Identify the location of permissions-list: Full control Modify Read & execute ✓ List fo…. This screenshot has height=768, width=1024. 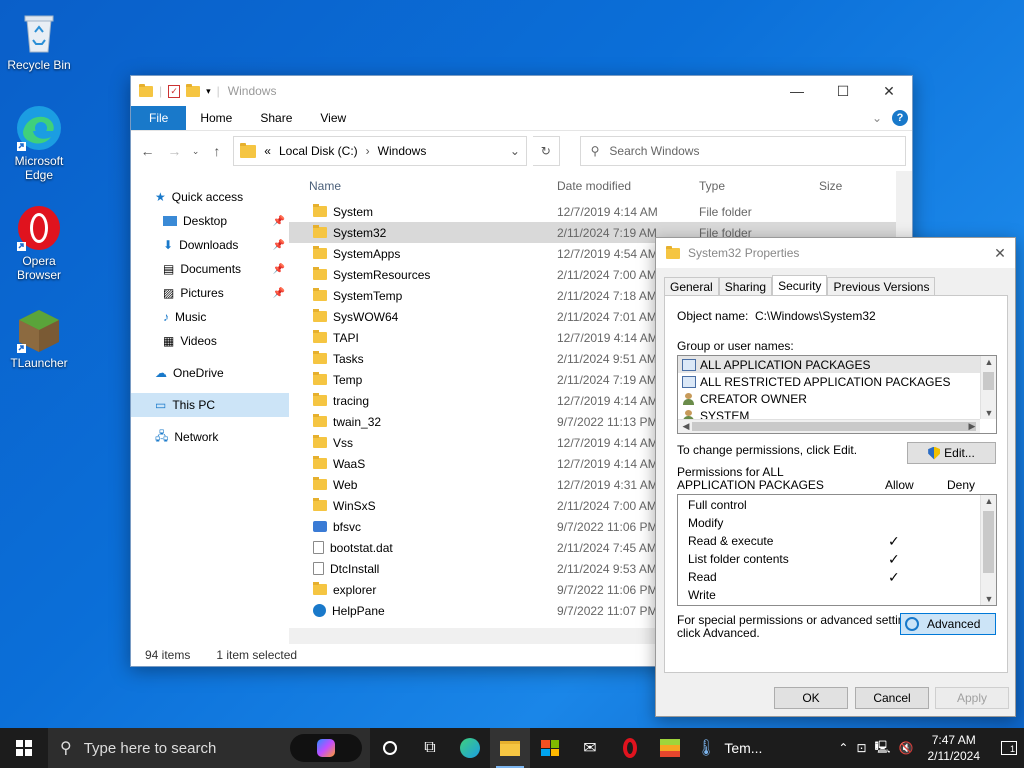
(837, 550).